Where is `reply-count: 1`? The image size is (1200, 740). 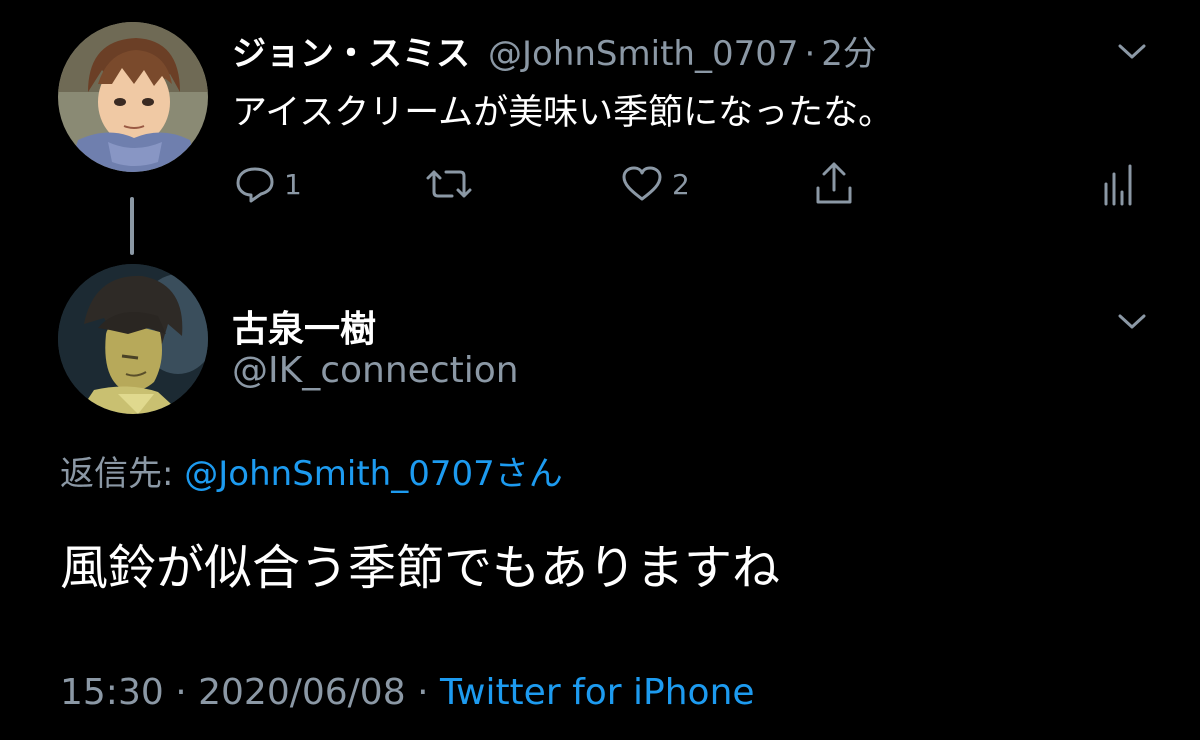 reply-count: 1 is located at coordinates (293, 184).